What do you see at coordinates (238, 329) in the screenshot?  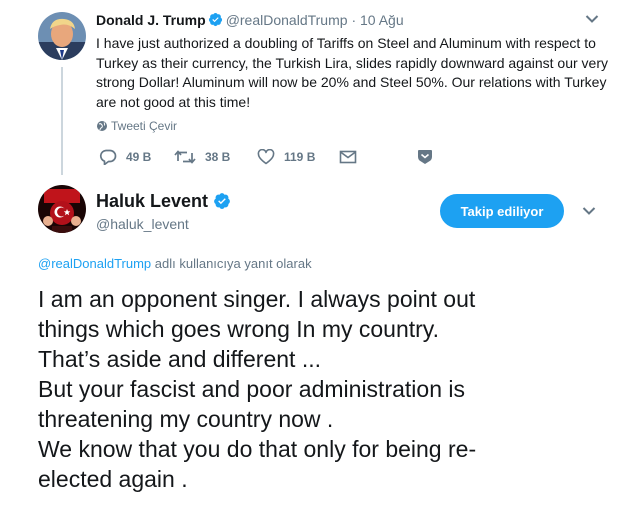 I see `reply-text-line: things which goes wrong In my country.` at bounding box center [238, 329].